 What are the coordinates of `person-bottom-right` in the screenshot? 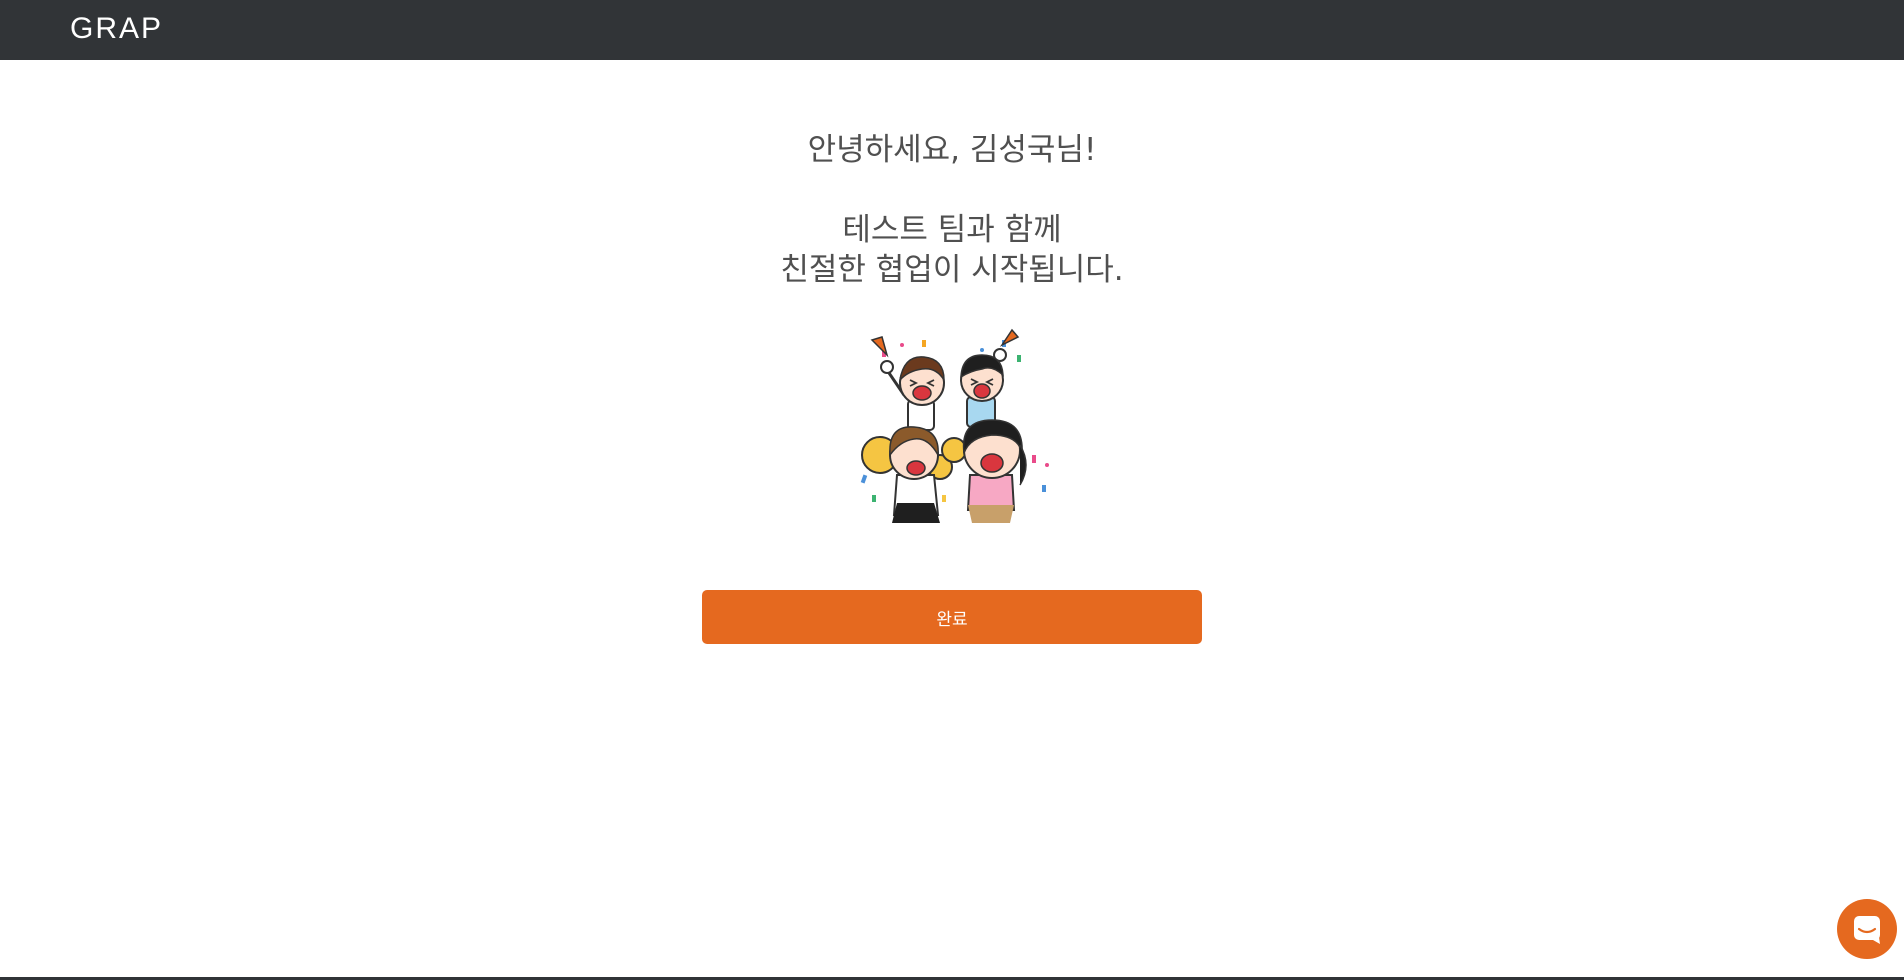 It's located at (984, 471).